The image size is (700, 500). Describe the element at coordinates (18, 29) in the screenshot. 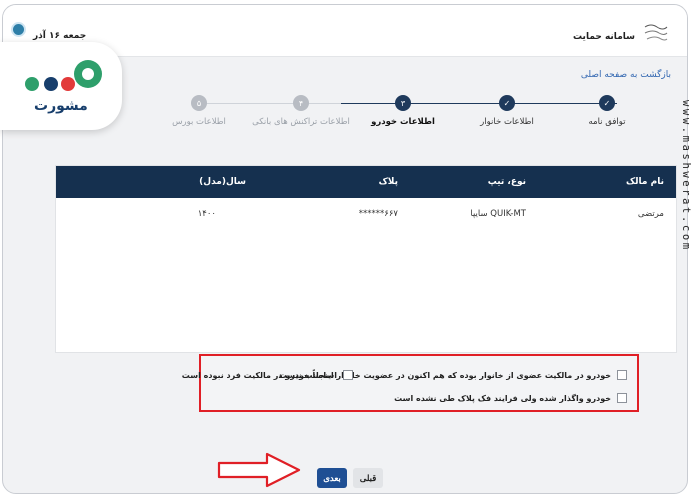

I see `pin-icon` at that location.